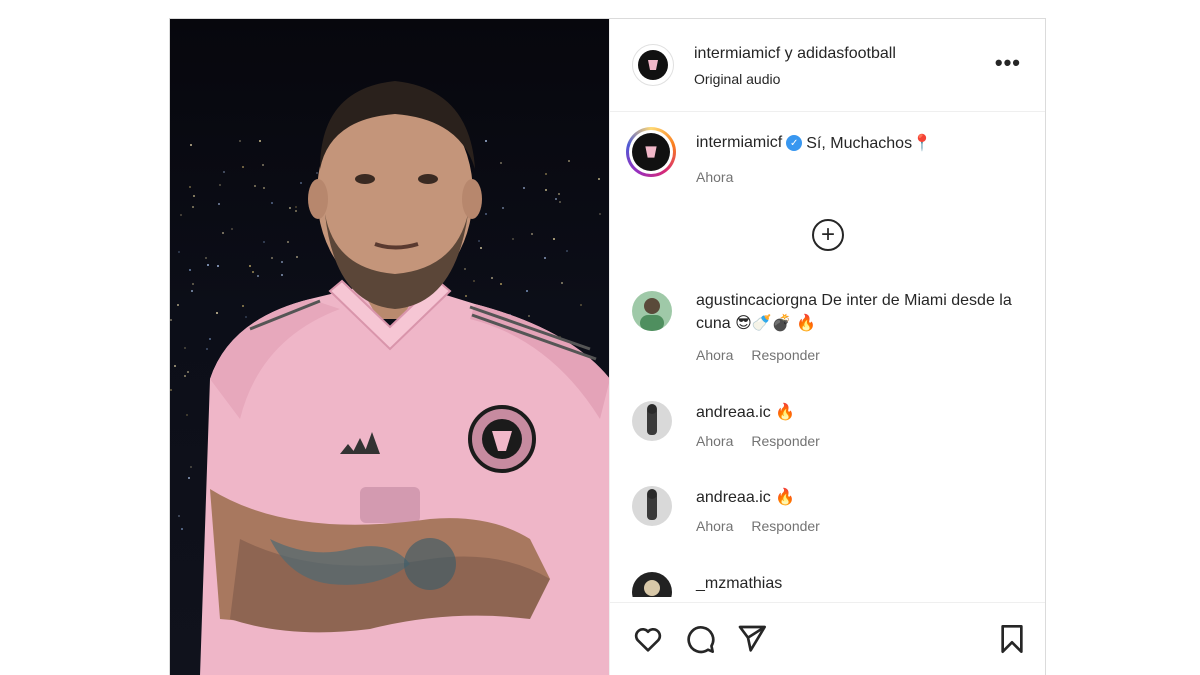 The width and height of the screenshot is (1200, 675). Describe the element at coordinates (756, 300) in the screenshot. I see `comment-username: agustincaciorgna` at that location.